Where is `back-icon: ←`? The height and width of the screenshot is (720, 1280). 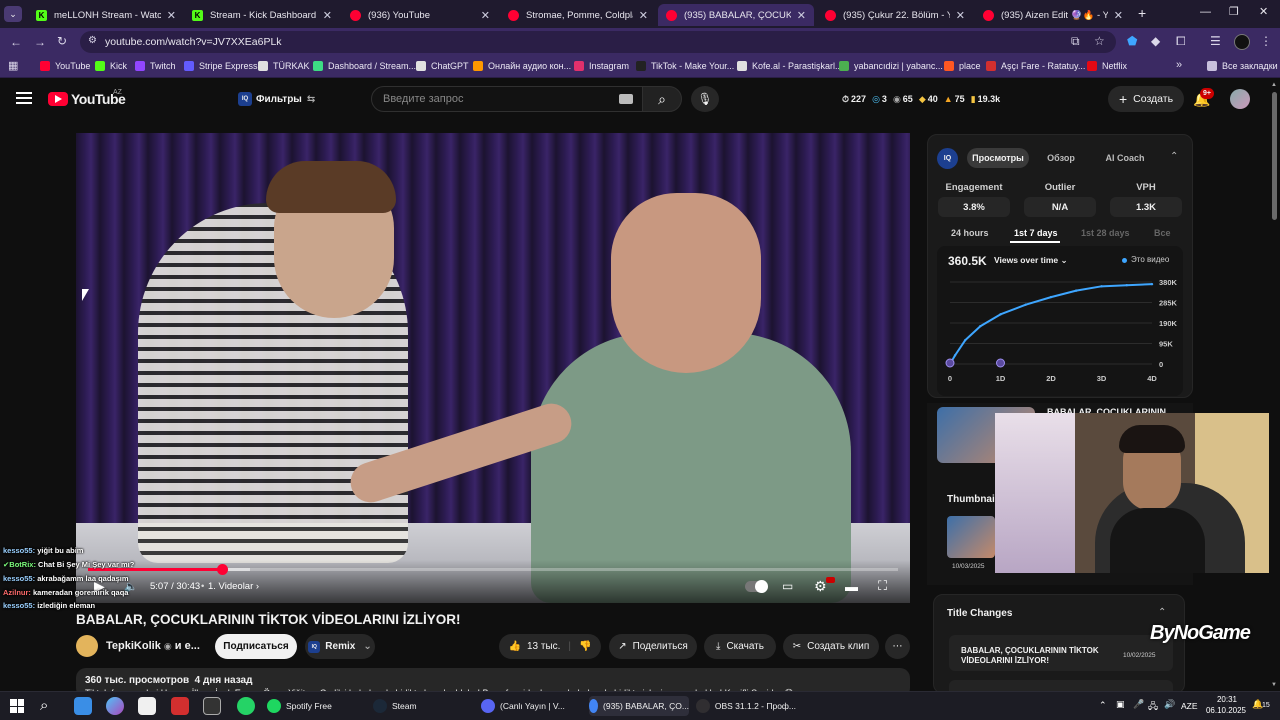 back-icon: ← is located at coordinates (16, 42).